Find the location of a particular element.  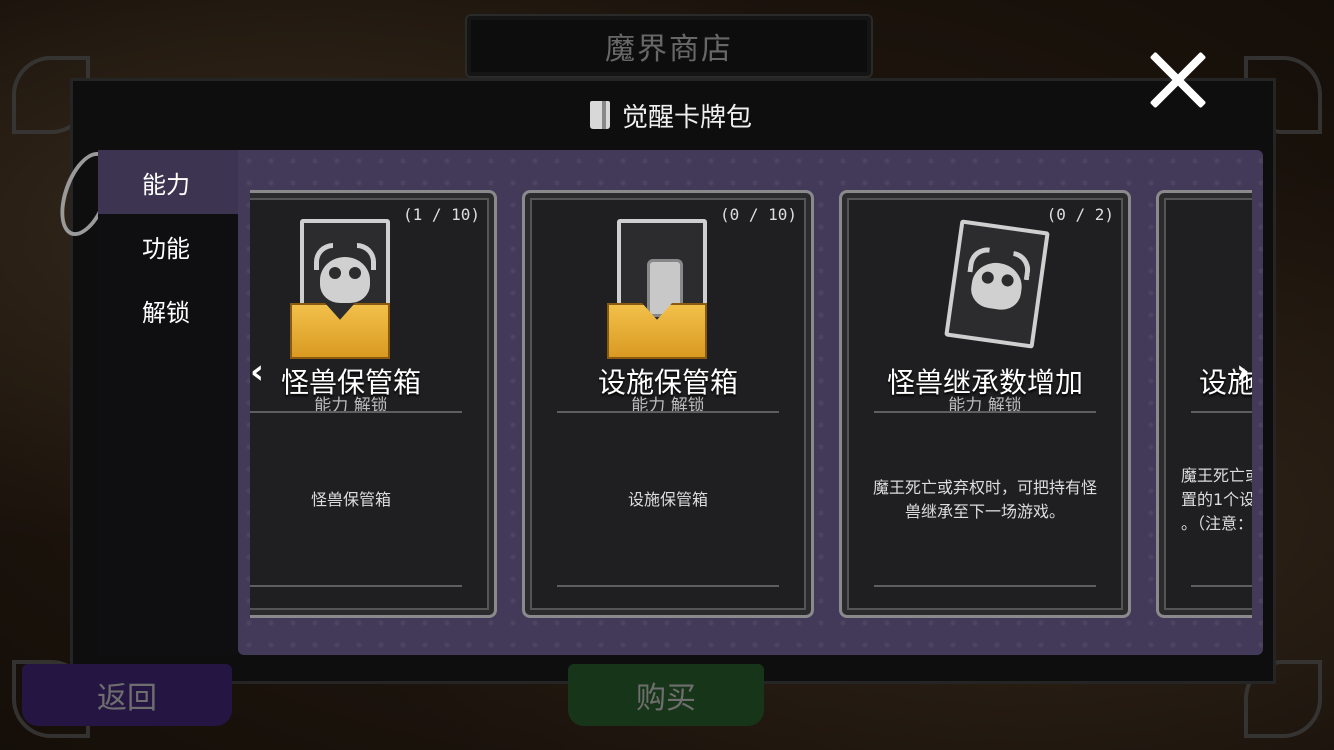

close-icon is located at coordinates (1178, 80).